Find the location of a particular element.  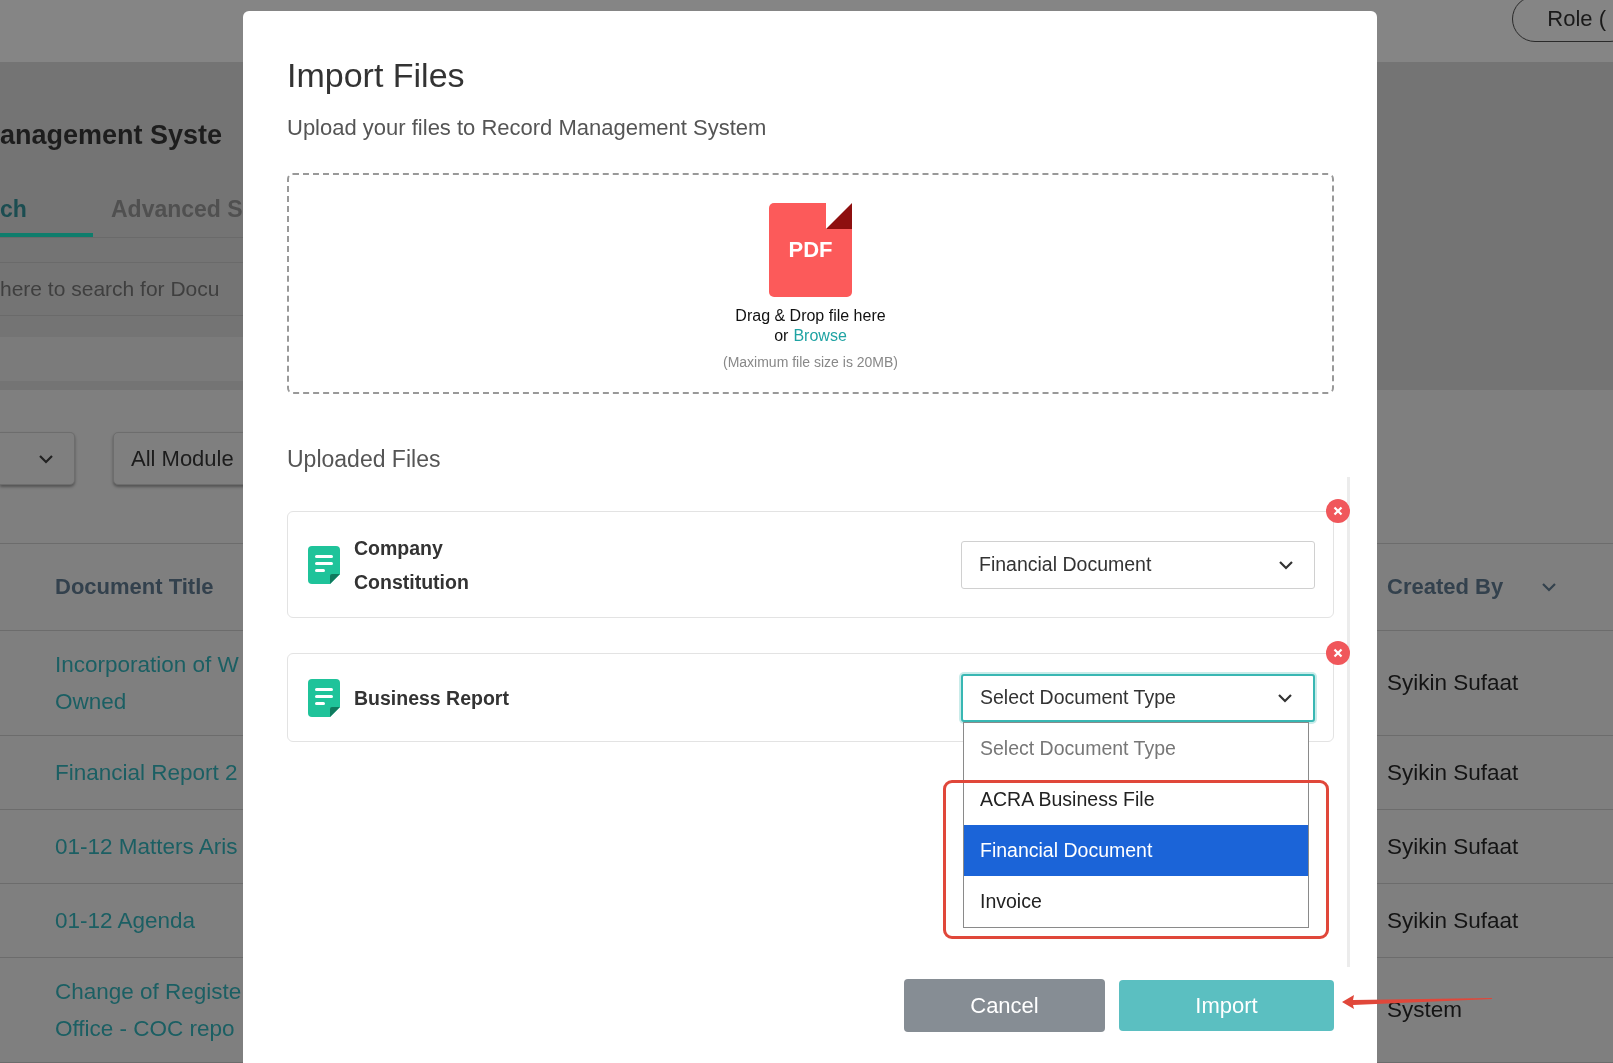

browse-link: Browse is located at coordinates (820, 336).